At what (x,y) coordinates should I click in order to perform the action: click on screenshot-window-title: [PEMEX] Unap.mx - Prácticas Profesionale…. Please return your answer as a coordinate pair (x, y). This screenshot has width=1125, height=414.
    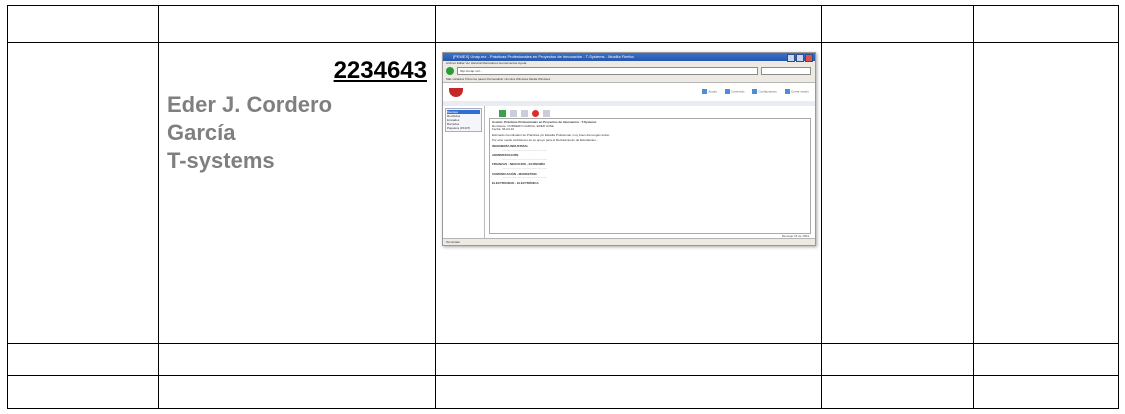
    Looking at the image, I should click on (543, 56).